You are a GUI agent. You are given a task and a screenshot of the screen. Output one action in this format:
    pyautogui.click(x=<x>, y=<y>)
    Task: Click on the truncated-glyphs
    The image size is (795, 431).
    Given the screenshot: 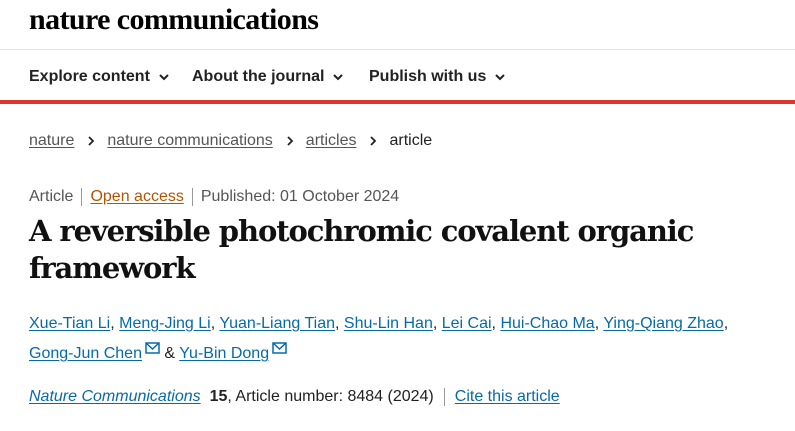 What is the action you would take?
    pyautogui.click(x=59, y=427)
    